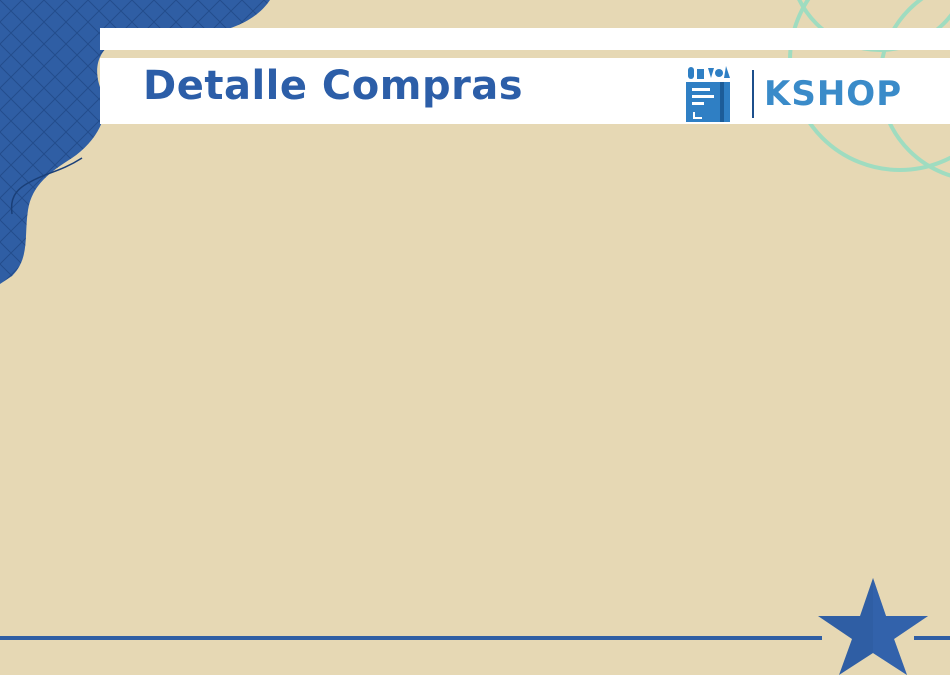 This screenshot has width=950, height=675. I want to click on page-title: Detalle Compras, so click(333, 86).